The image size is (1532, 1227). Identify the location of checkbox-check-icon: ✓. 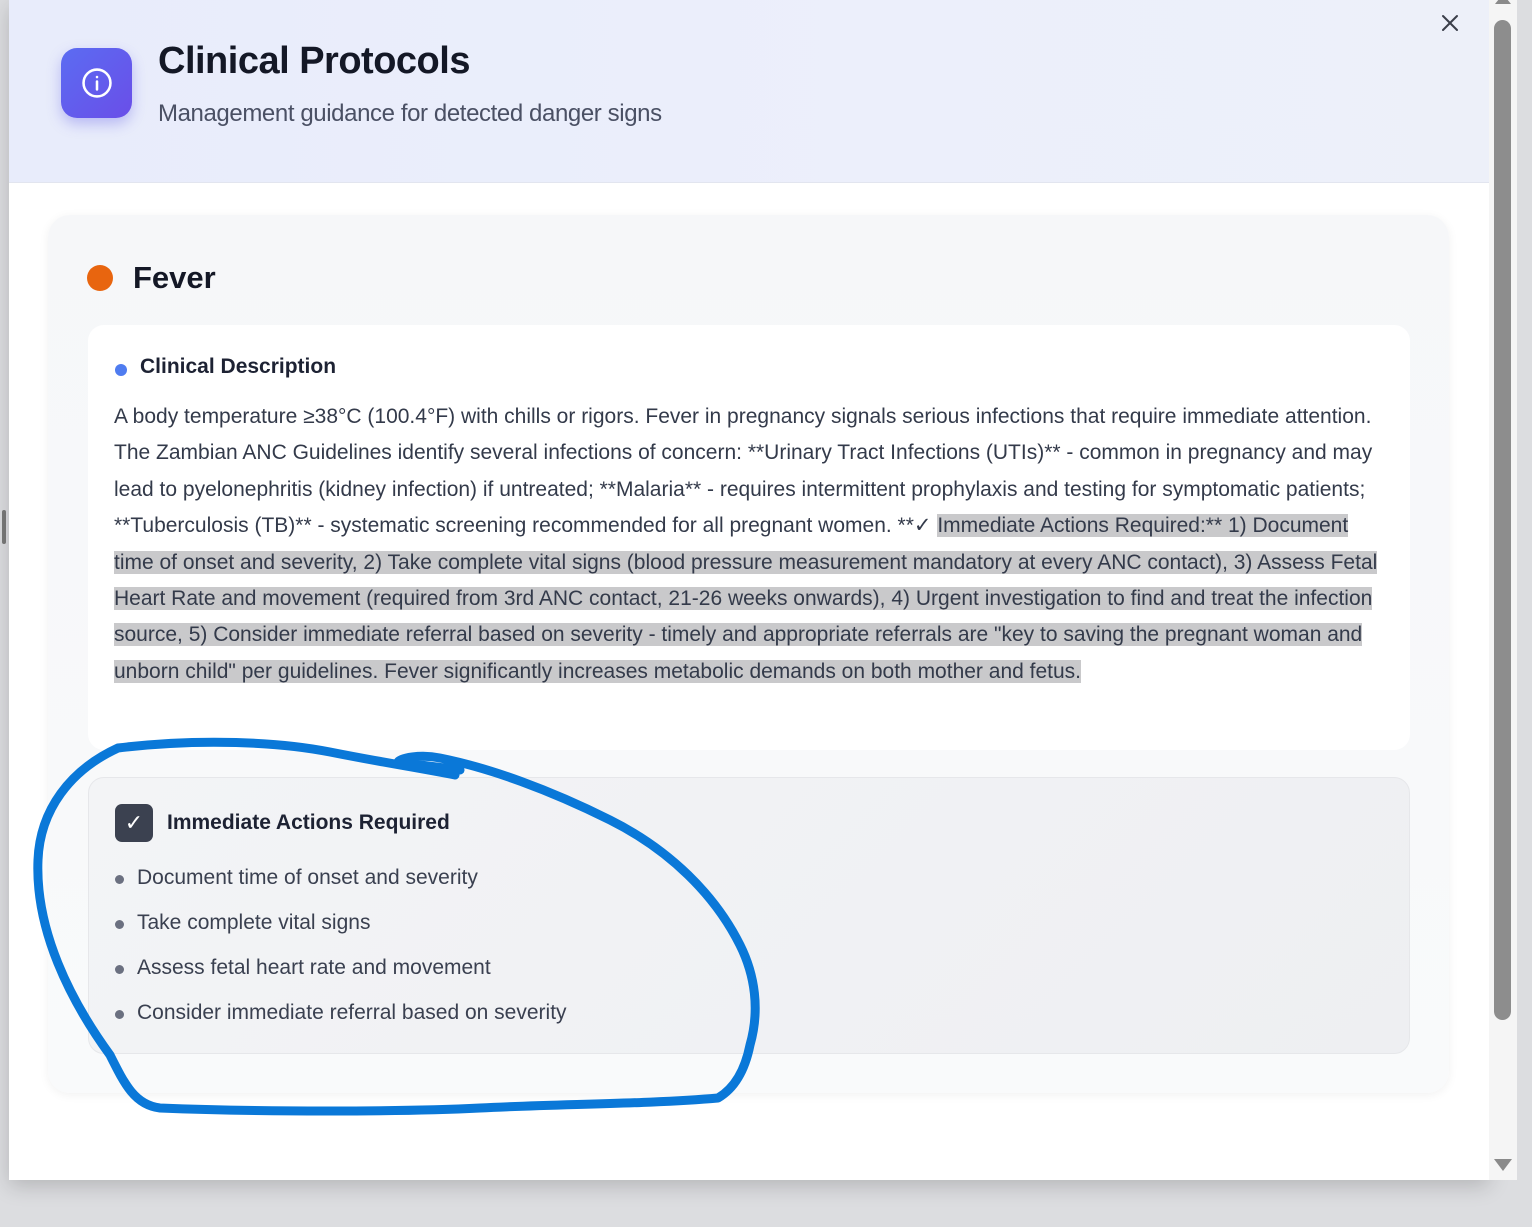
(134, 823).